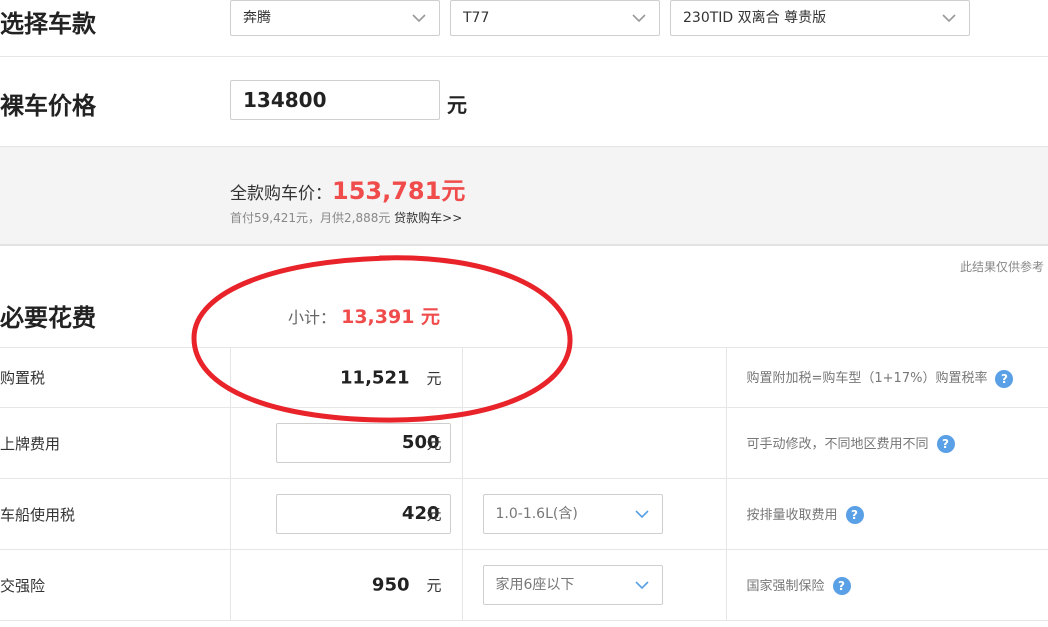  Describe the element at coordinates (755, 18) in the screenshot. I see `version-select-value: 230TID 双离合 尊贵版` at that location.